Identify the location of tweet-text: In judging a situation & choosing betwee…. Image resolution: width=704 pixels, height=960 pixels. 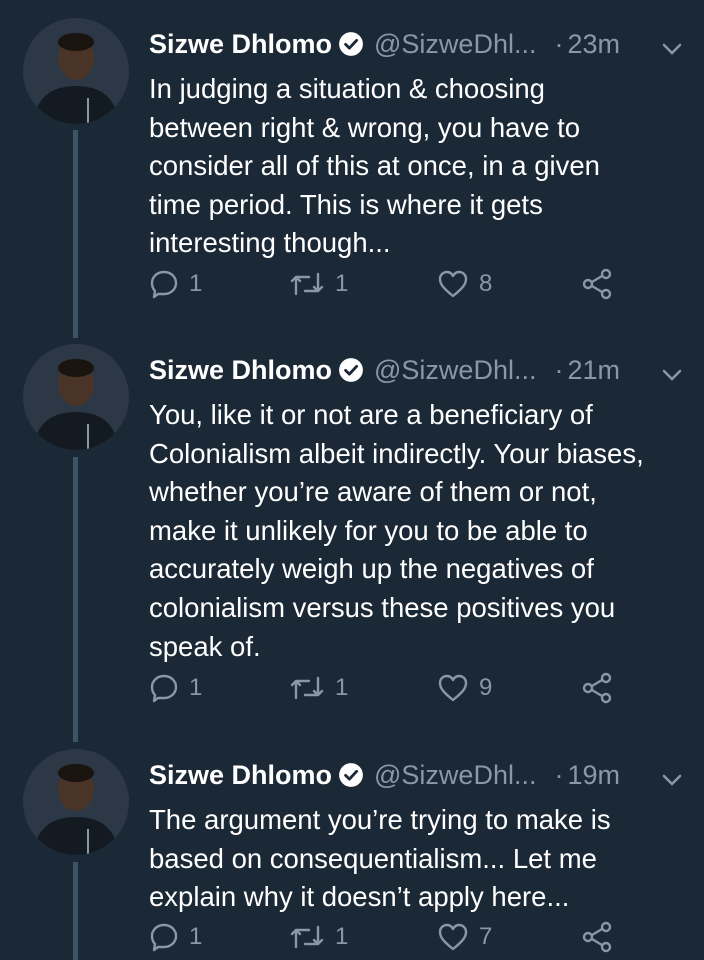
(374, 166).